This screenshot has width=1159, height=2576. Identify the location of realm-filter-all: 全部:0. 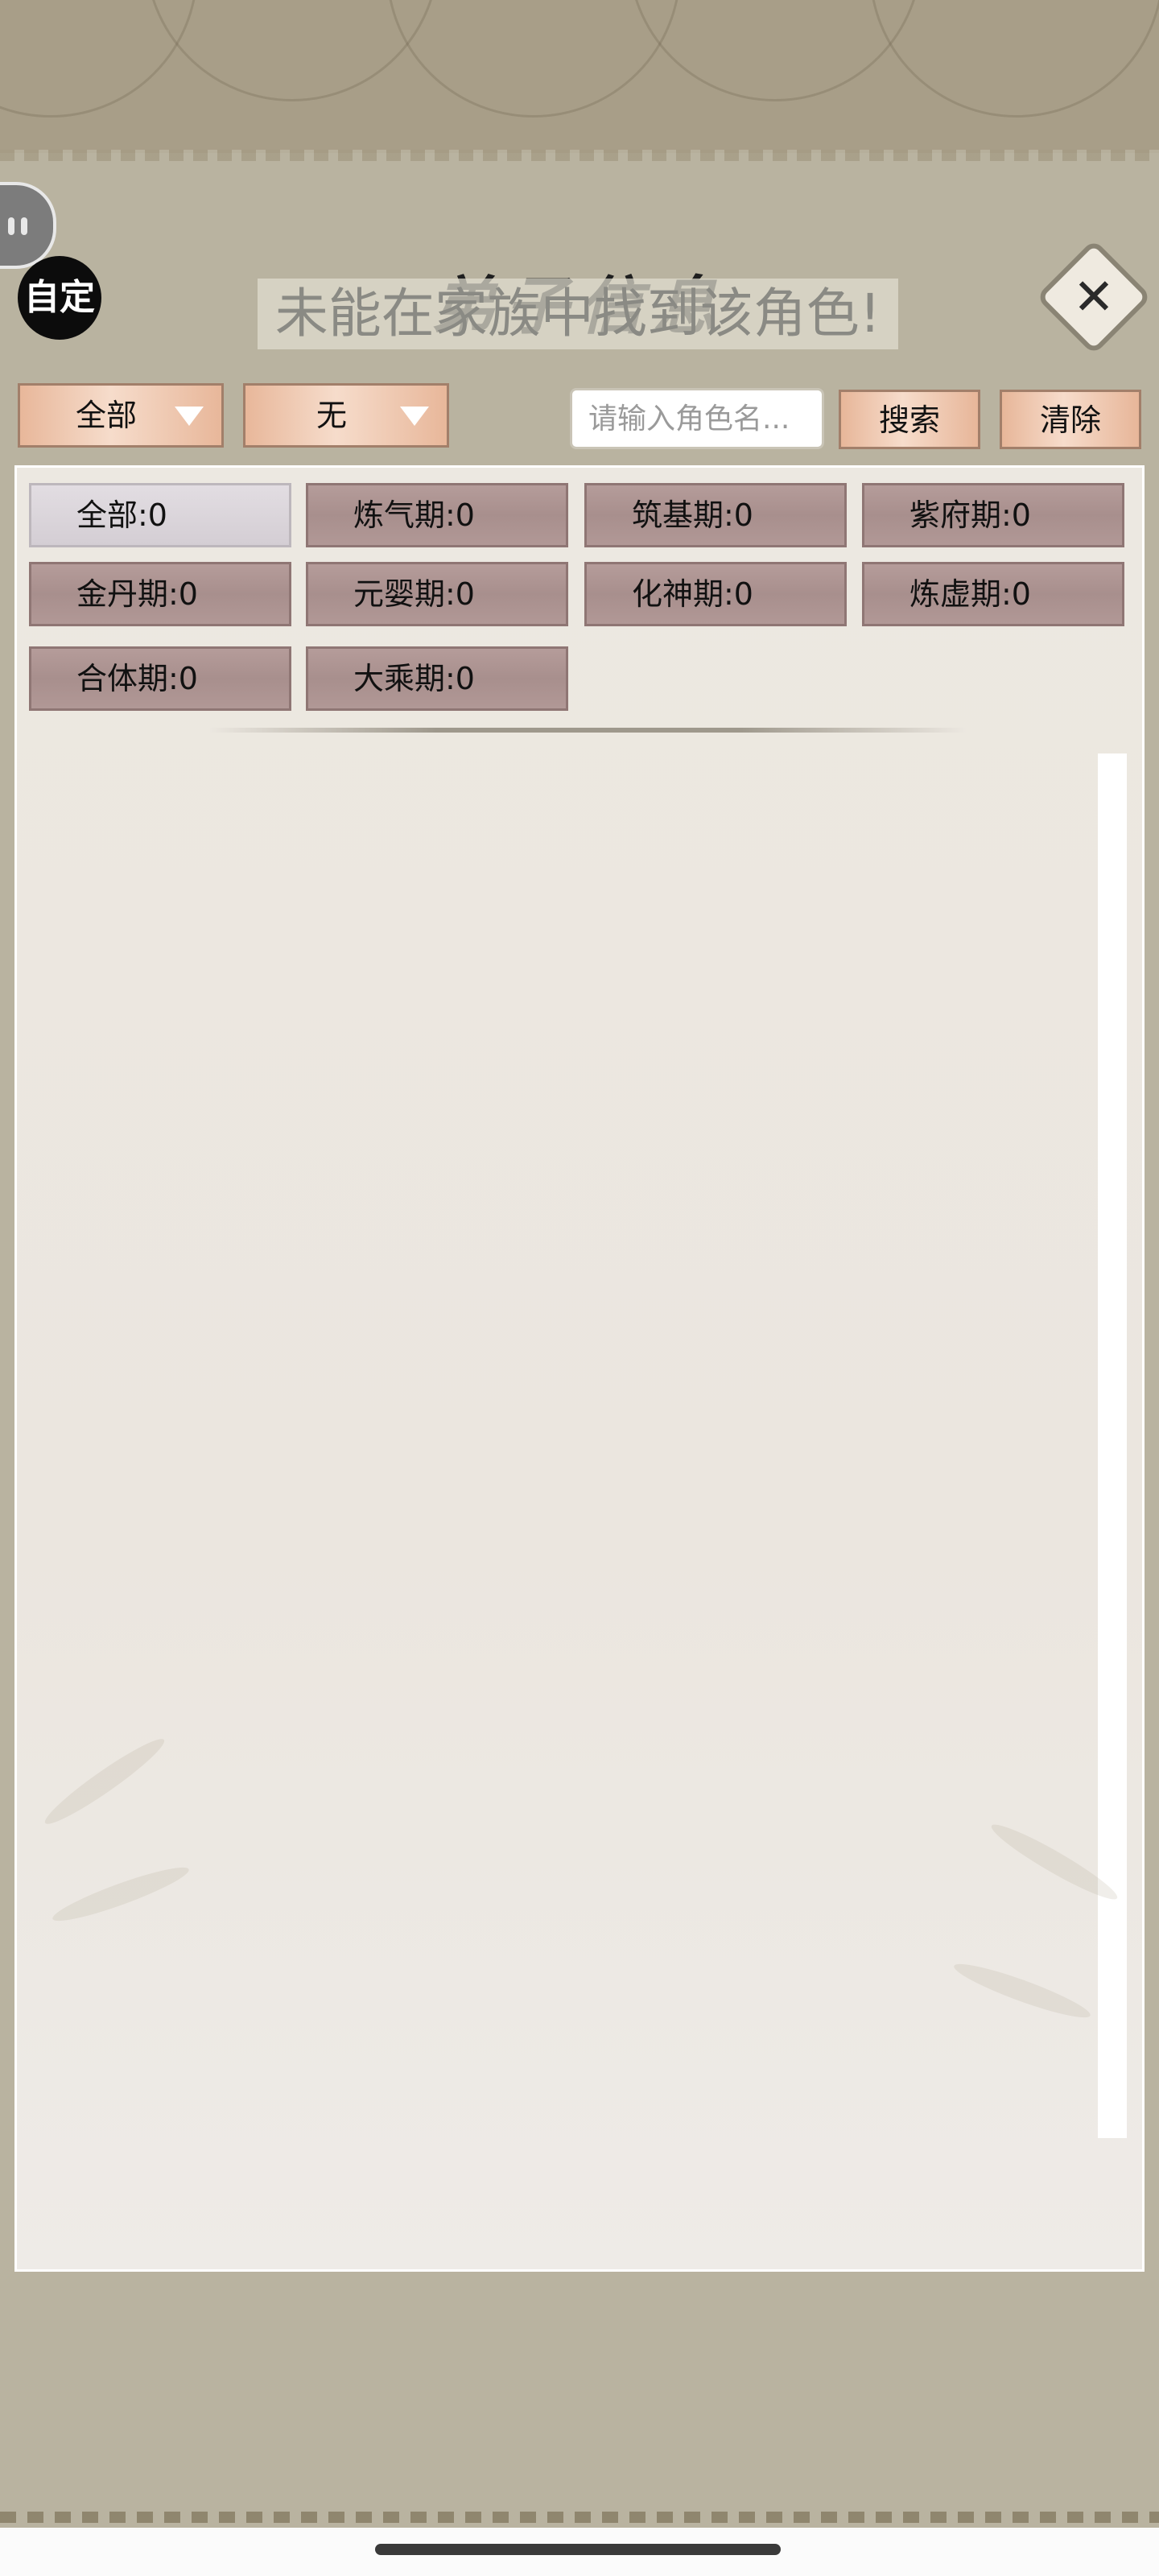
(160, 515).